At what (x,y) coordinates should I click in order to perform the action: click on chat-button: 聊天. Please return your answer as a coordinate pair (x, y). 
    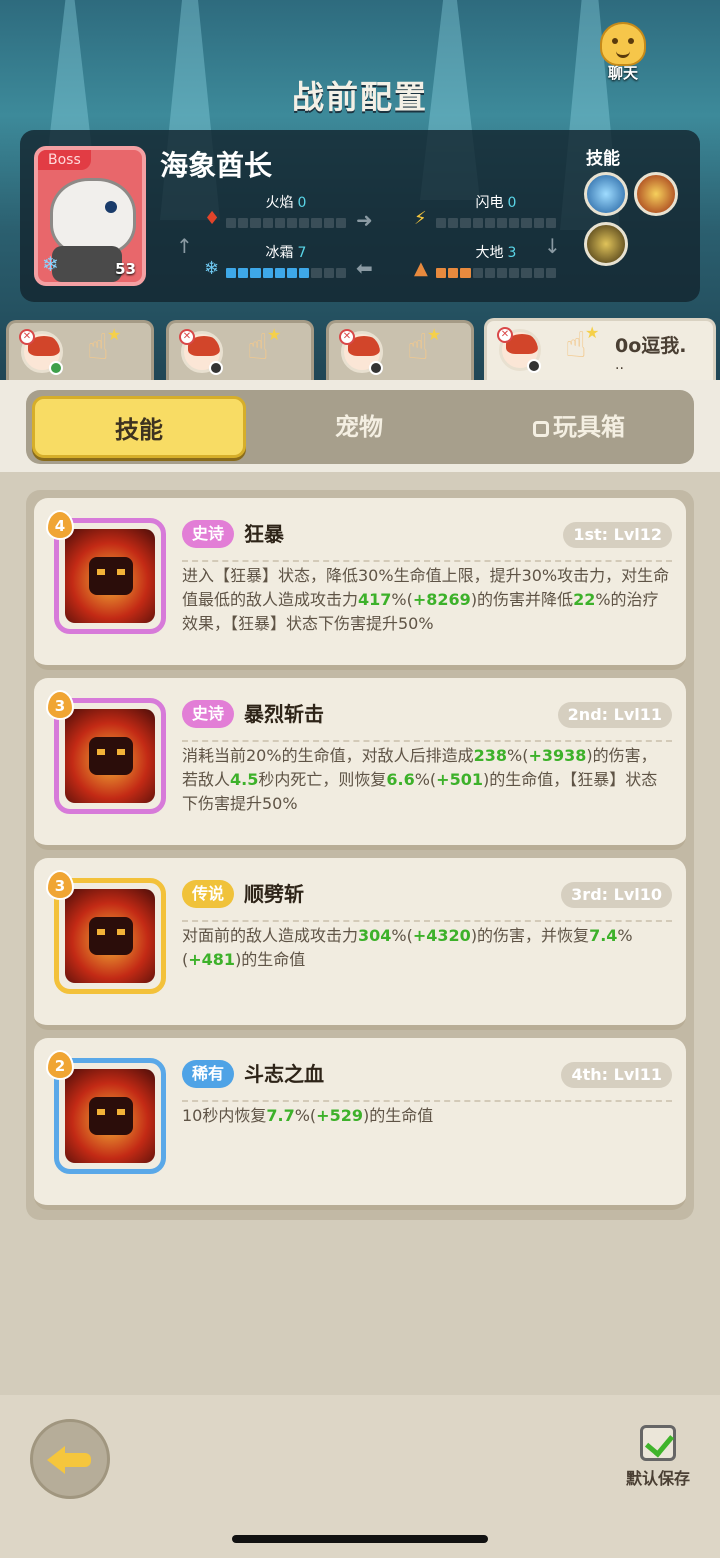
    Looking at the image, I should click on (623, 54).